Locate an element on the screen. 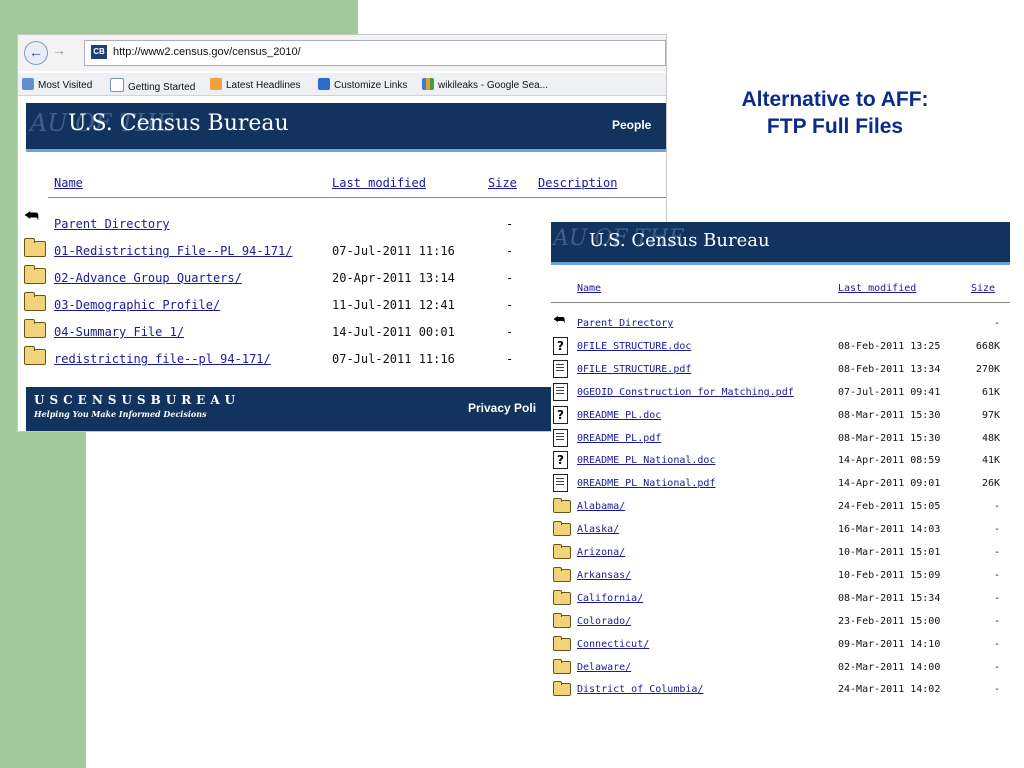 The image size is (1024, 768). list-item-link: Colorado/ is located at coordinates (604, 621).